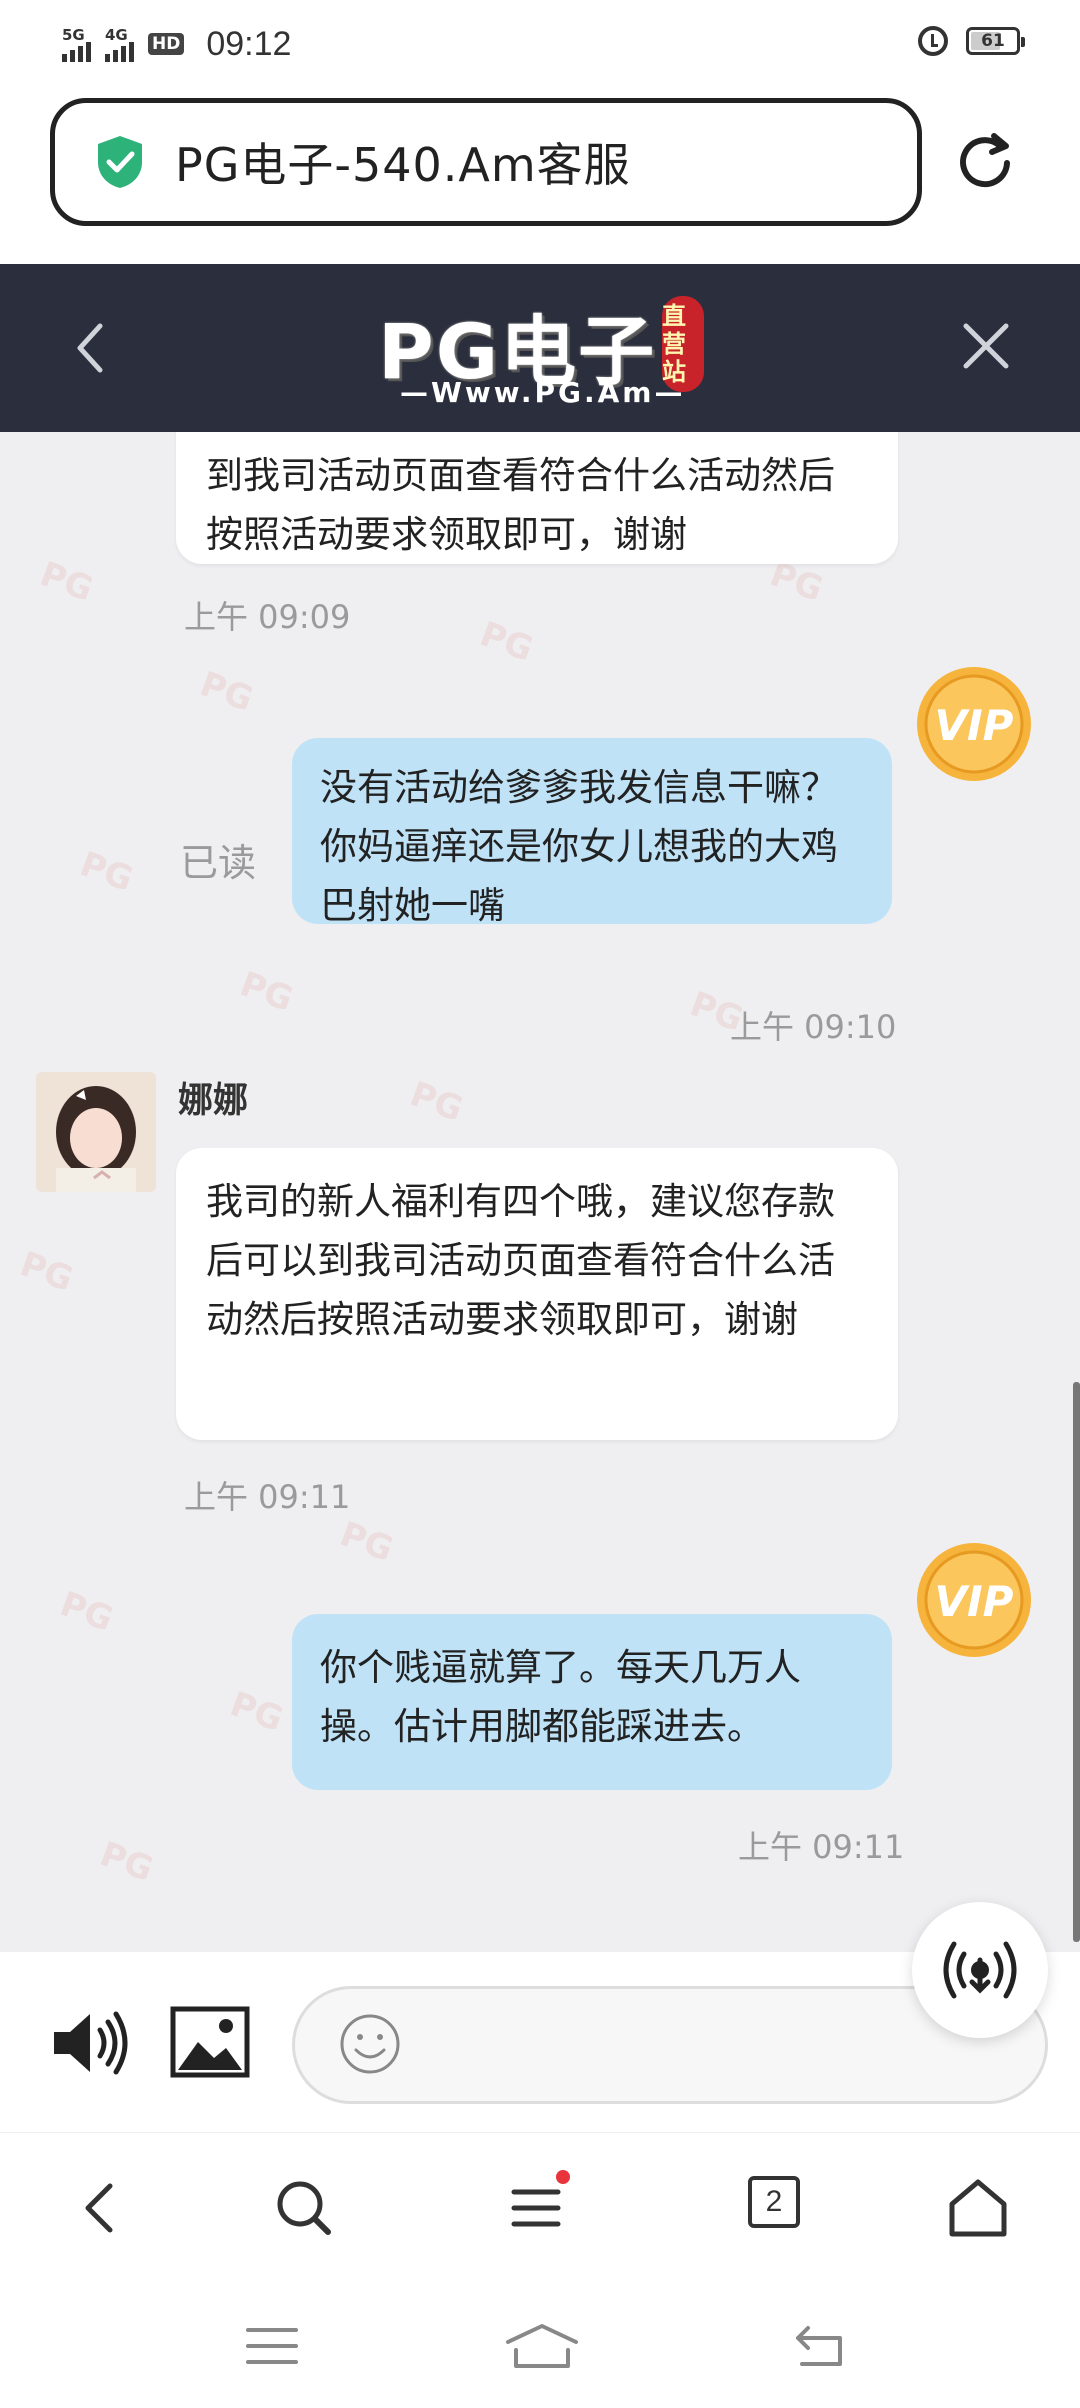 This screenshot has height=2408, width=1080. Describe the element at coordinates (537, 498) in the screenshot. I see `message-bubble-incoming: 到我司活动页面查看符合什么活动然后按照活动要求领取即可，谢谢` at that location.